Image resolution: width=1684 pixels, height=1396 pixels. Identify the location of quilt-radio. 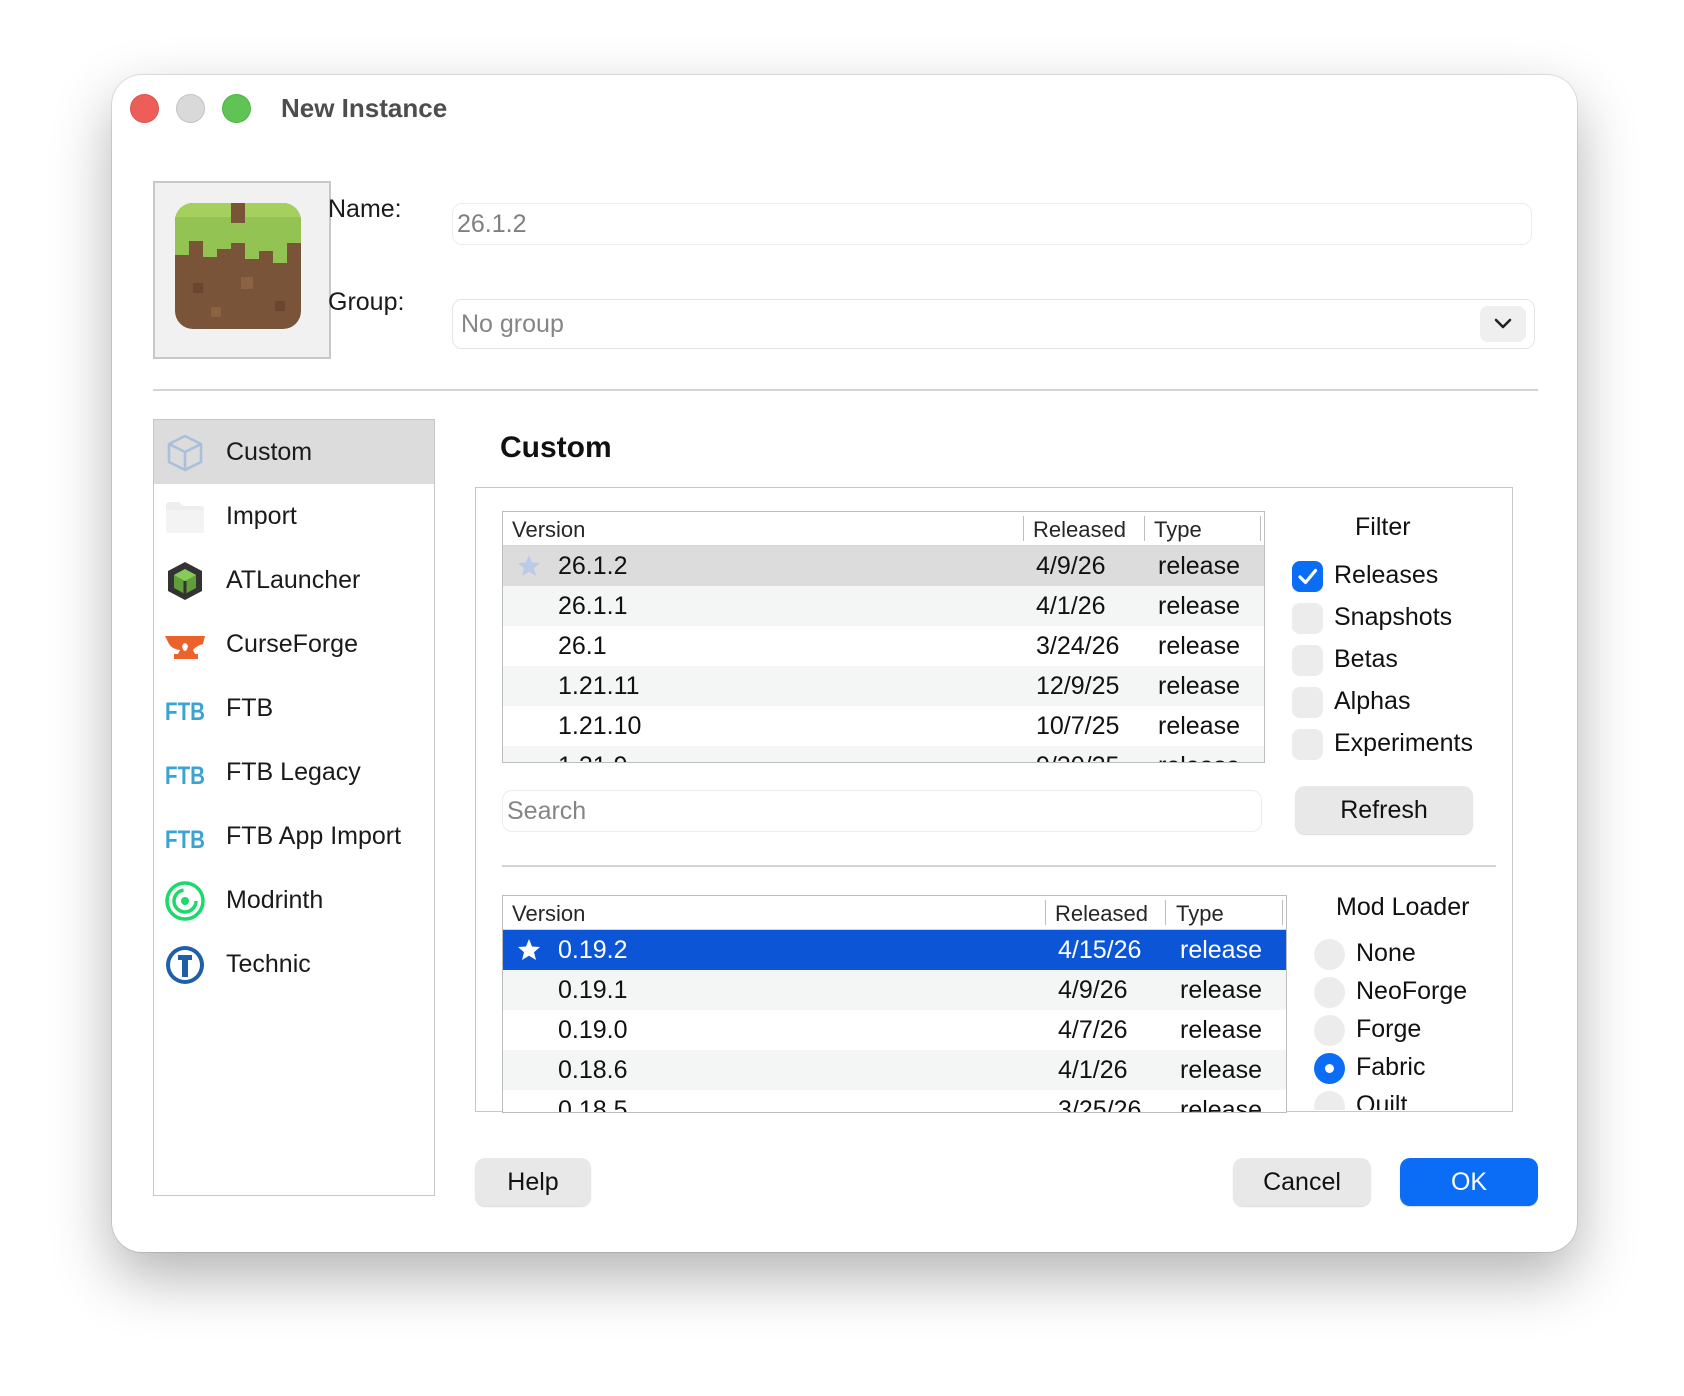
(1329, 1100).